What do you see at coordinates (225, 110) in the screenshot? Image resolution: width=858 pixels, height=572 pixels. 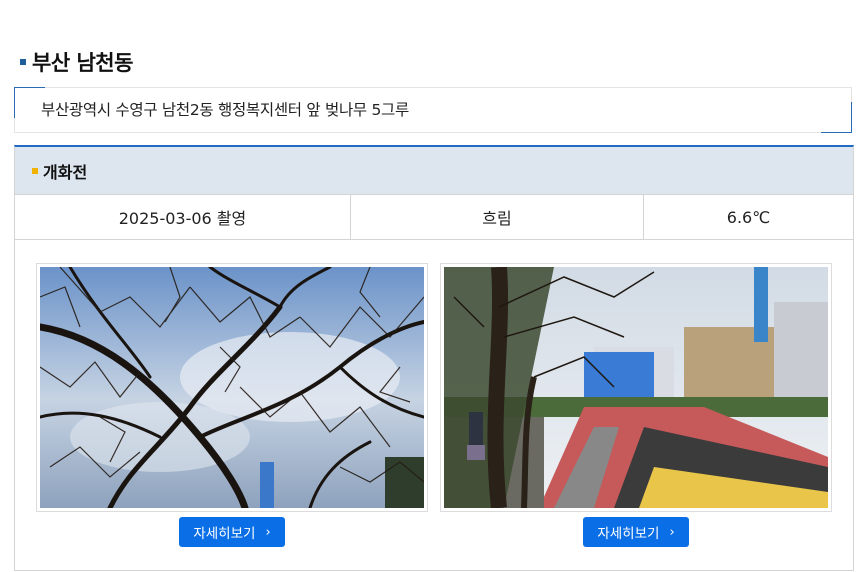 I see `address-text: 부산광역시 수영구 남천2동 행정복지센터 앞 벚나무 5그루` at bounding box center [225, 110].